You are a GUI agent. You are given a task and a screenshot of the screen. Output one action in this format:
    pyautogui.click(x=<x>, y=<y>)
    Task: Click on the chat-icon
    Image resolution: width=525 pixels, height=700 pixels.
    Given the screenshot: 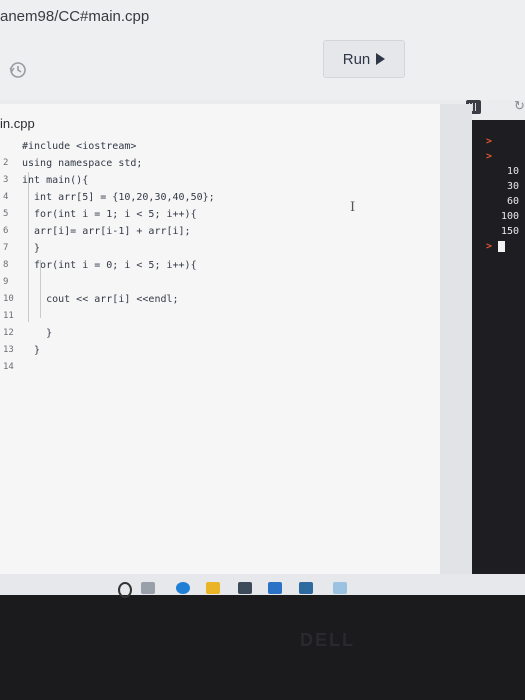 What is the action you would take?
    pyautogui.click(x=306, y=588)
    